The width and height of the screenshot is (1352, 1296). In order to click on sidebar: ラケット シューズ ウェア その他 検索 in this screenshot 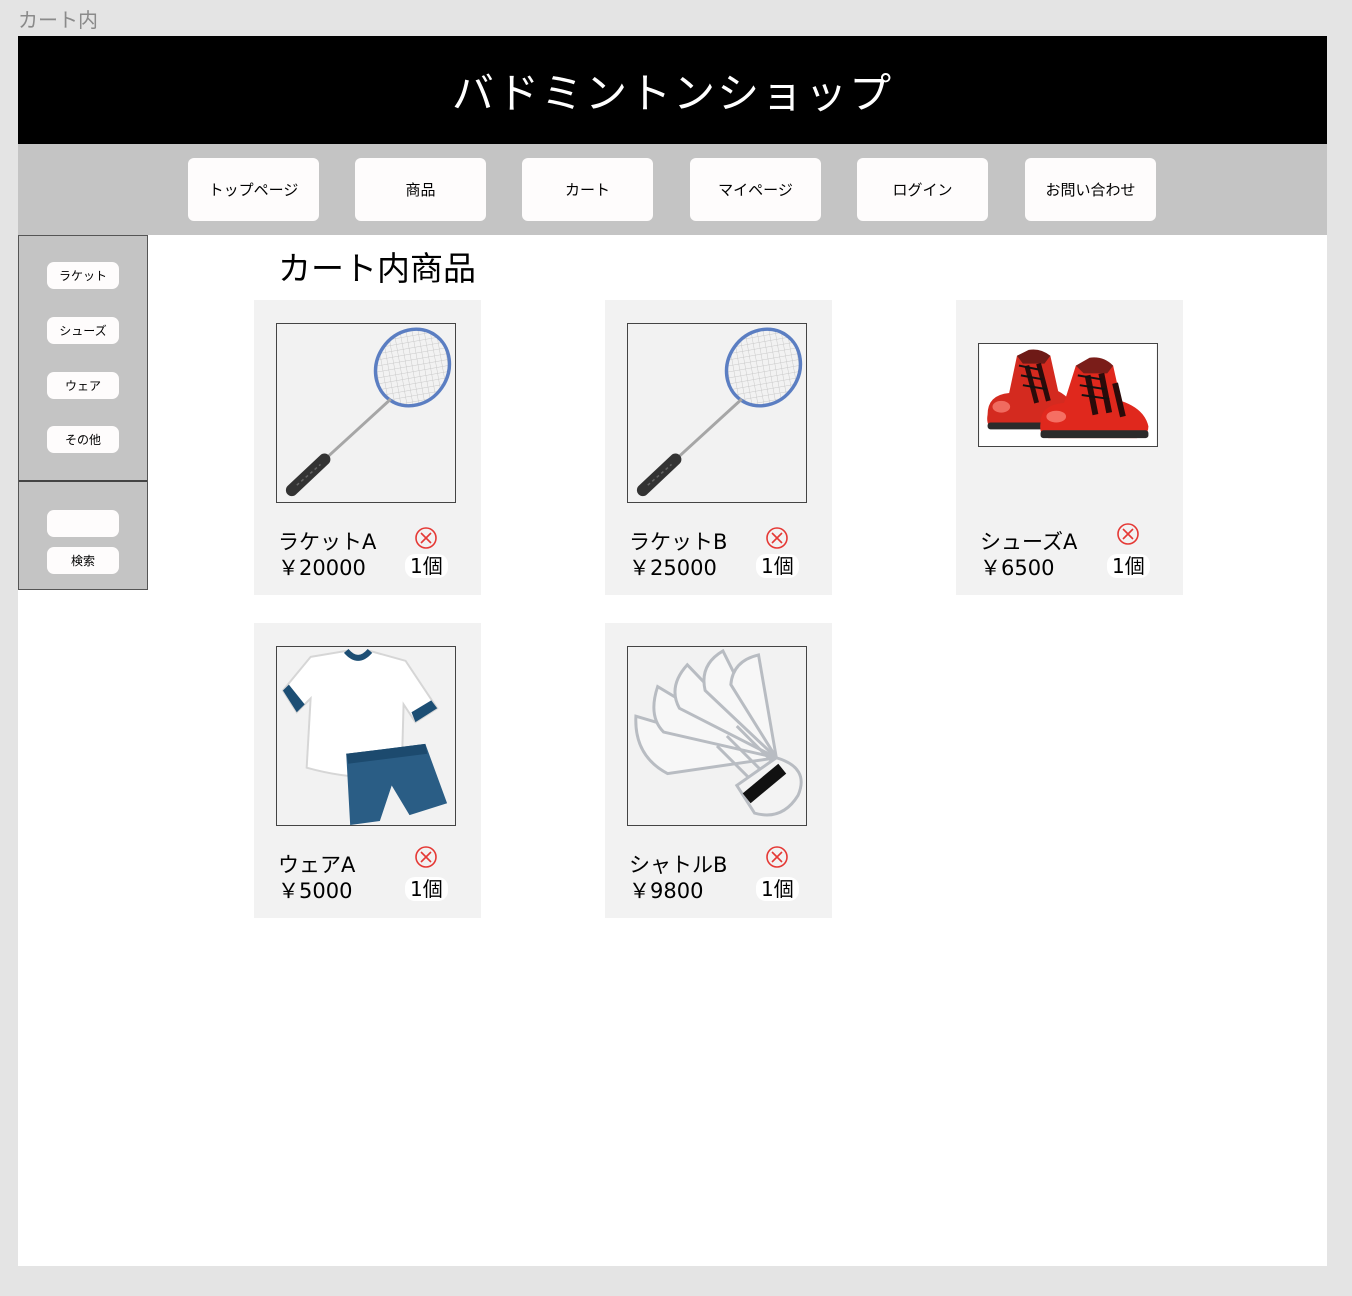, I will do `click(83, 412)`.